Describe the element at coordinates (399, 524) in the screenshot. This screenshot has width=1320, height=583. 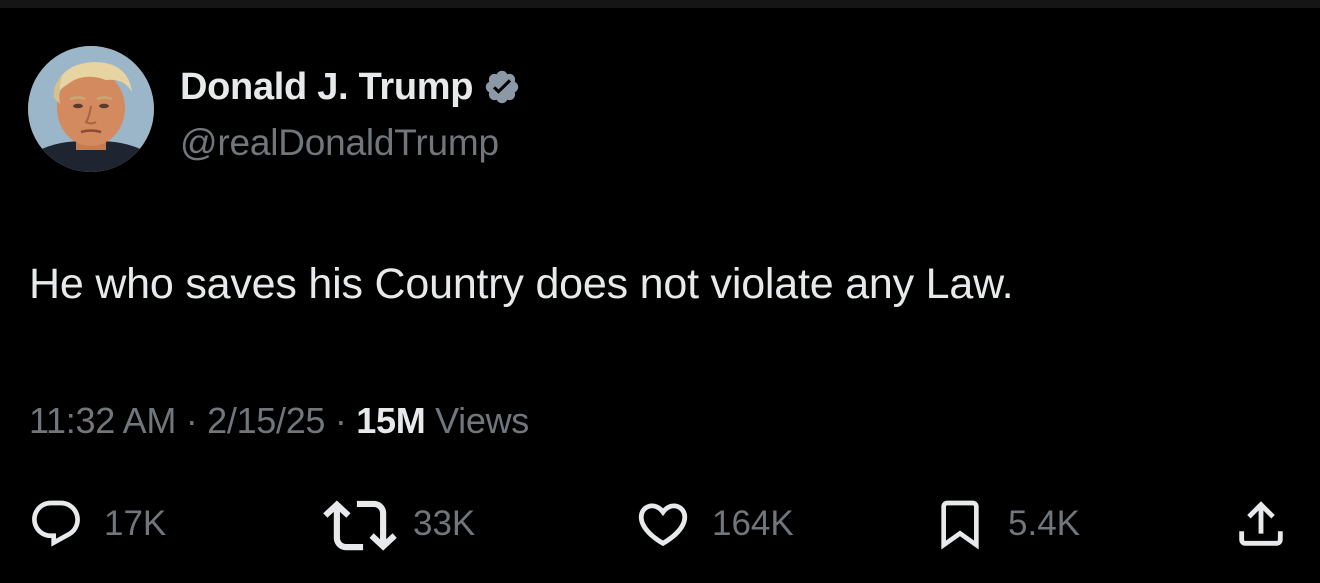
I see `repost-button: 33K` at that location.